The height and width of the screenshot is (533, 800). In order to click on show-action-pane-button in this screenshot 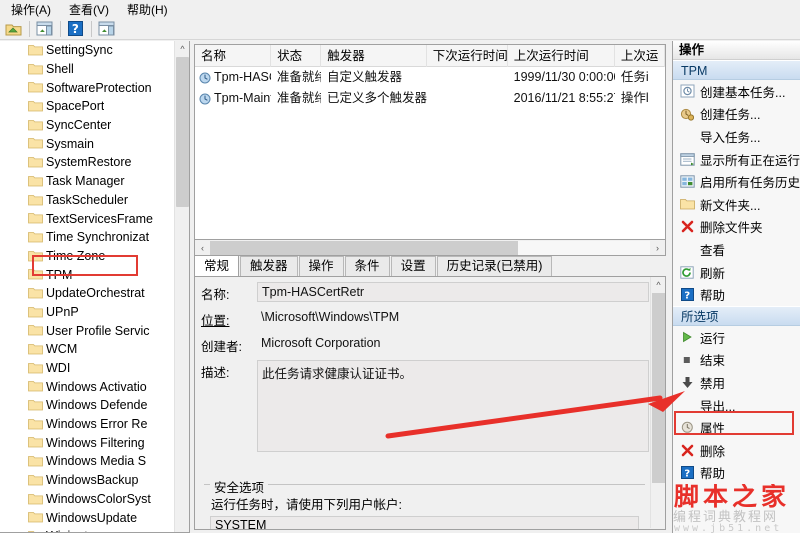, I will do `click(106, 28)`.